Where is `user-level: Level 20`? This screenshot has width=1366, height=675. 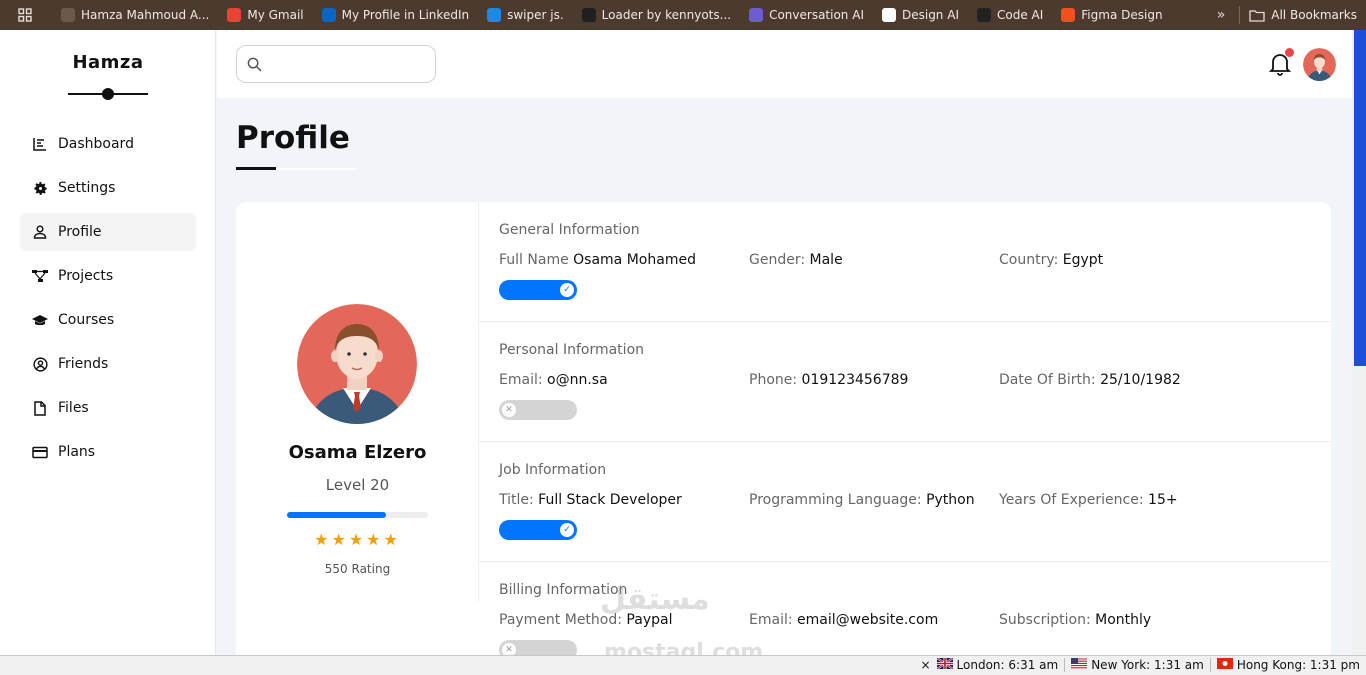 user-level: Level 20 is located at coordinates (357, 485).